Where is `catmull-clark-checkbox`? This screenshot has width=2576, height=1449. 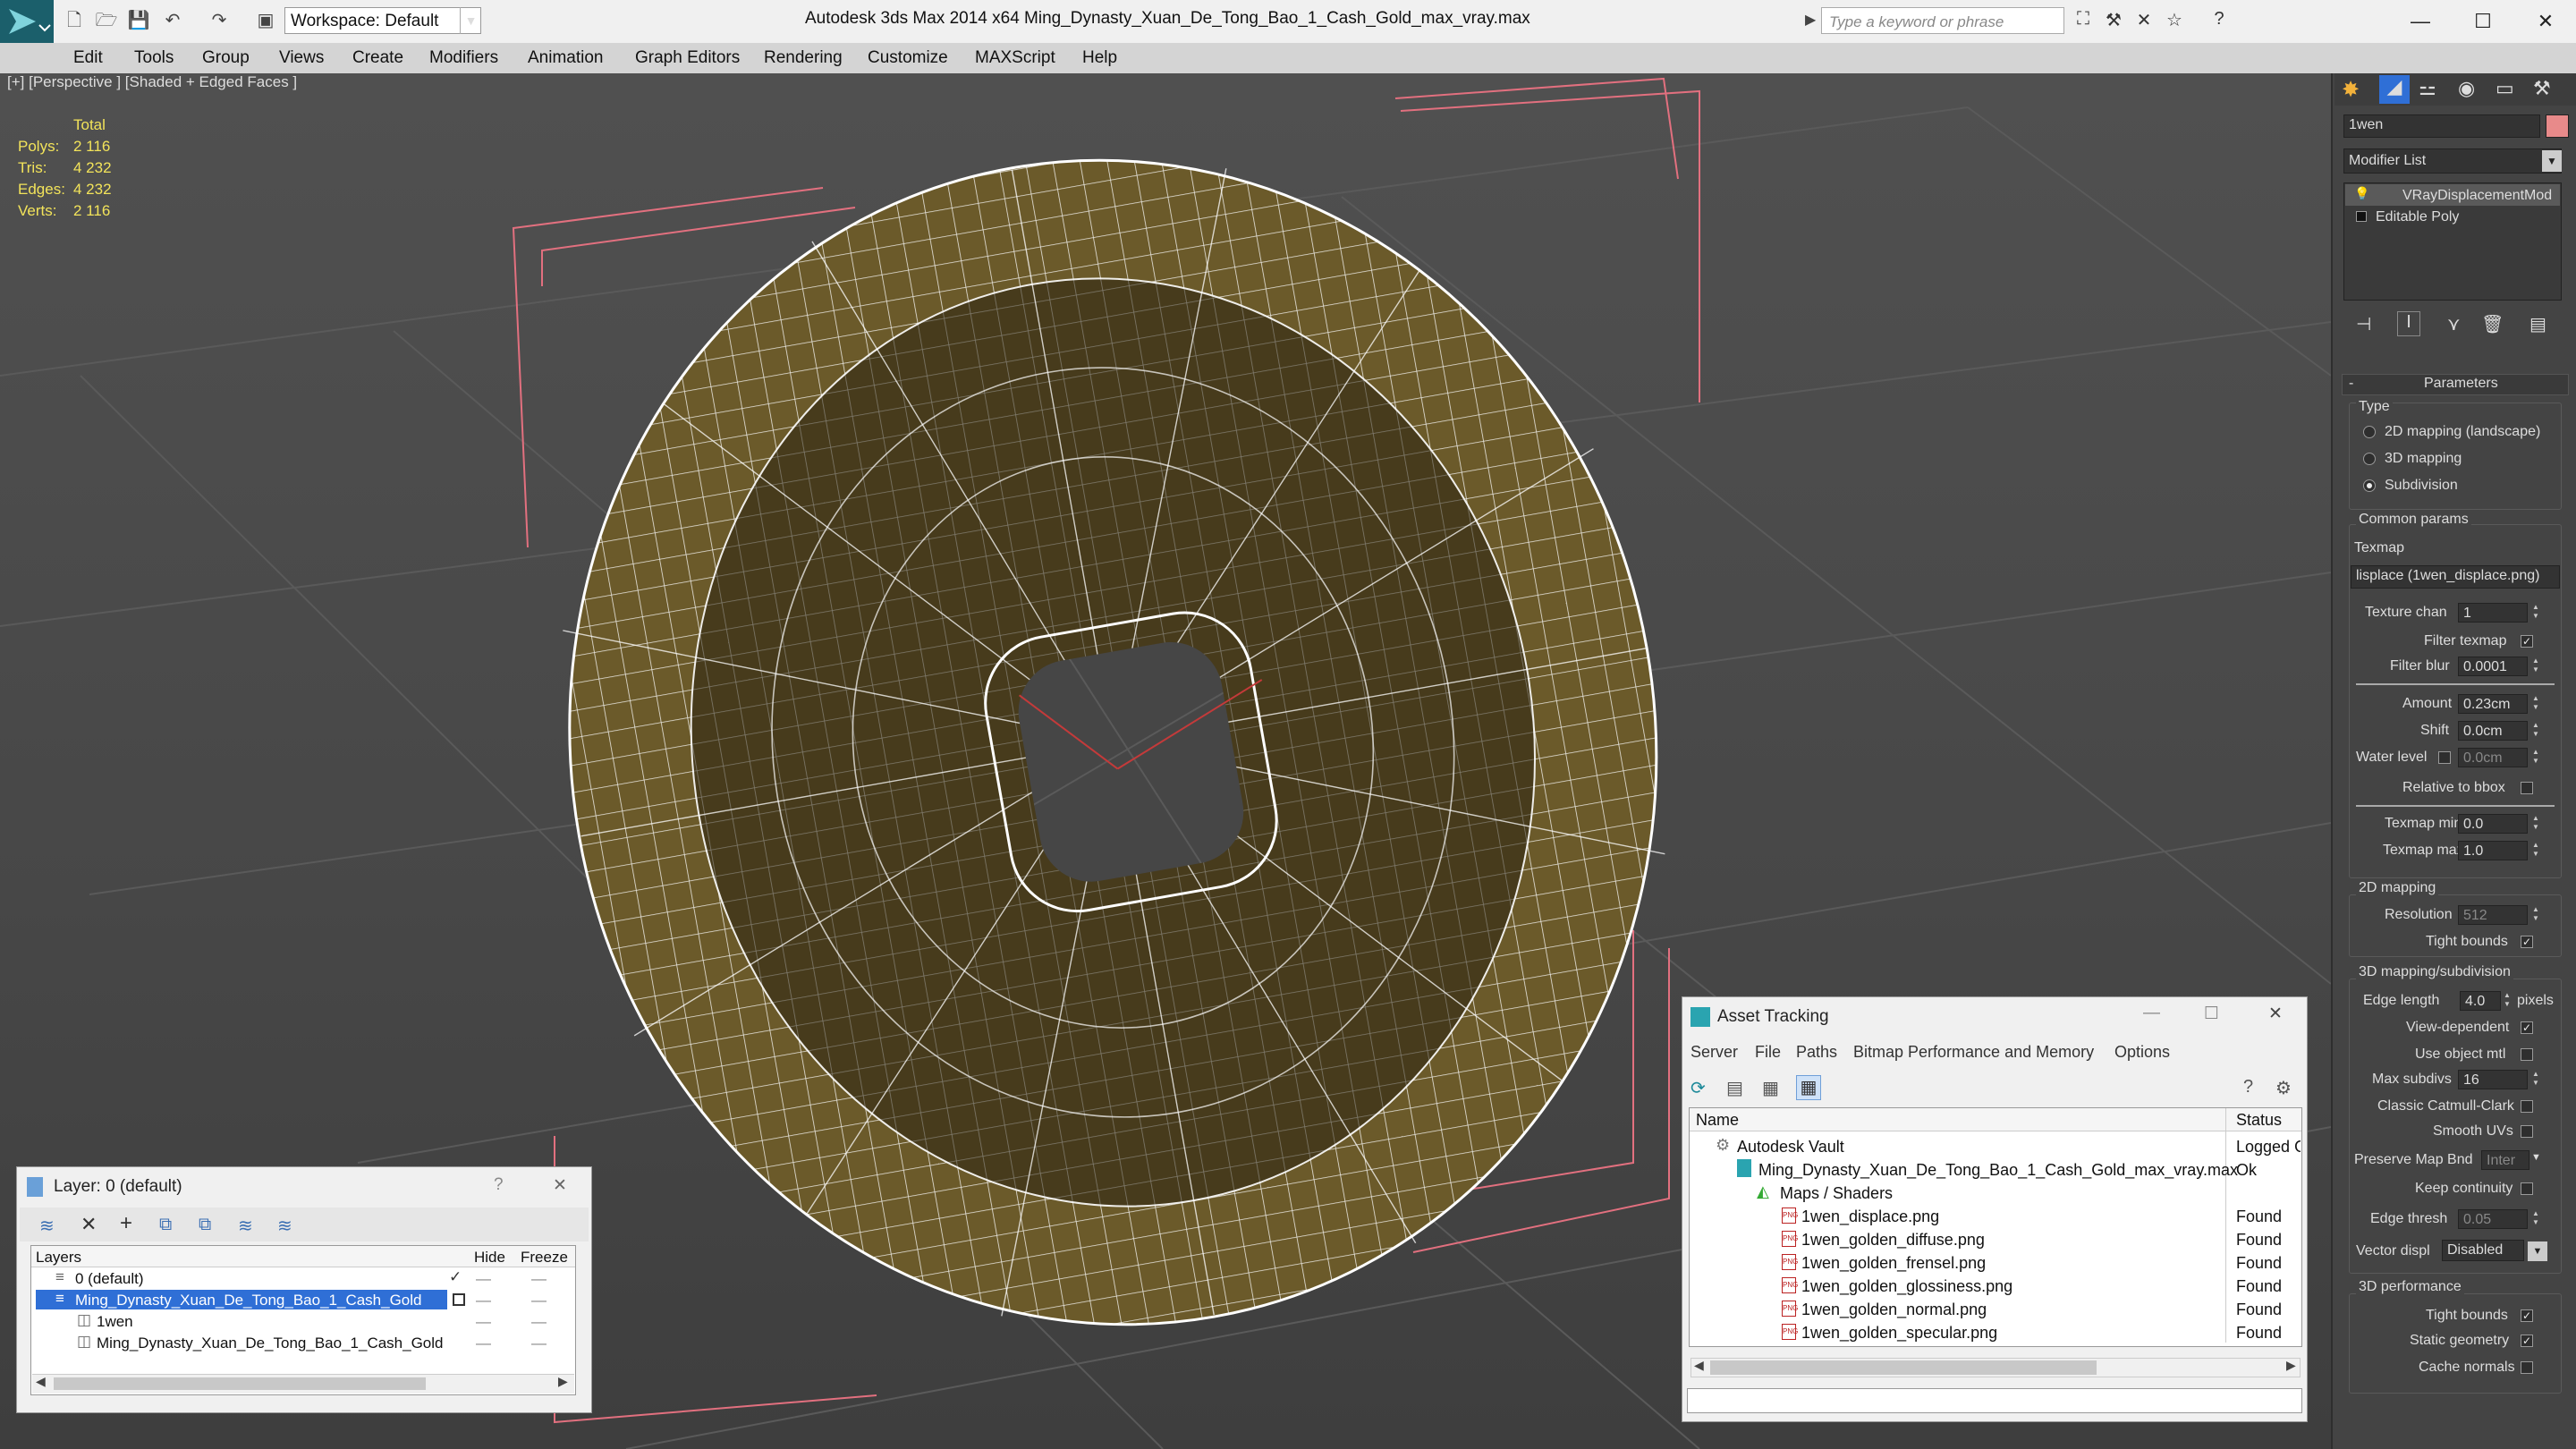
catmull-clark-checkbox is located at coordinates (2527, 1106).